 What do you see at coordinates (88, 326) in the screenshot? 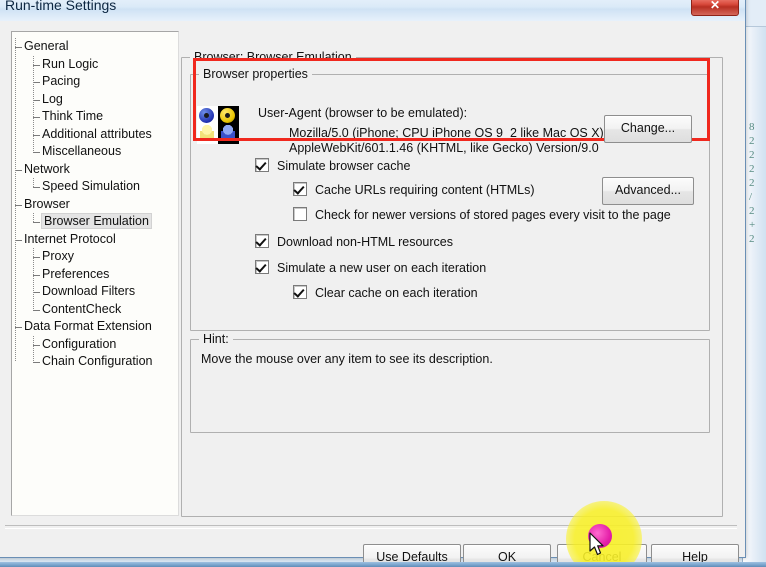
I see `tree-item-label: Data Format Extension` at bounding box center [88, 326].